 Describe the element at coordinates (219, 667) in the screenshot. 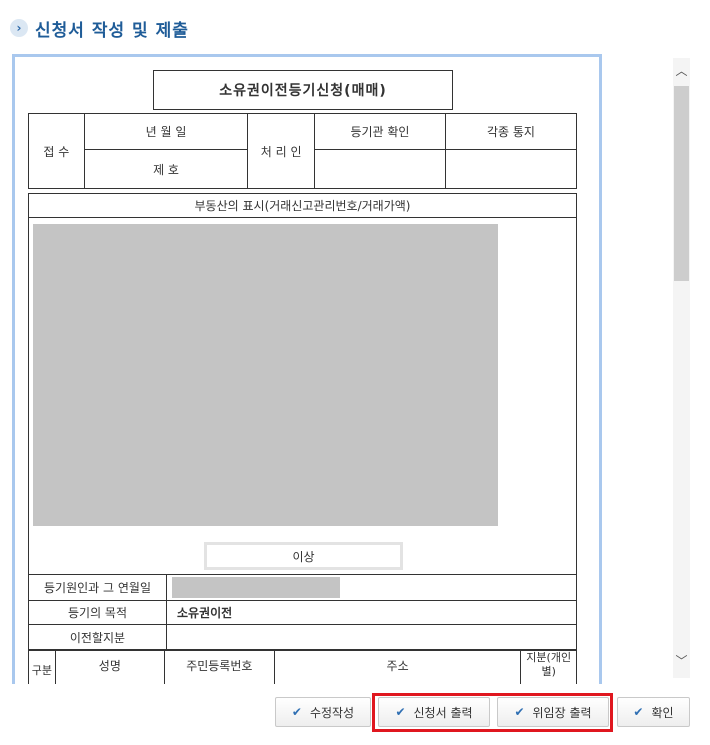

I see `party-id-header: 주민등록번호` at that location.